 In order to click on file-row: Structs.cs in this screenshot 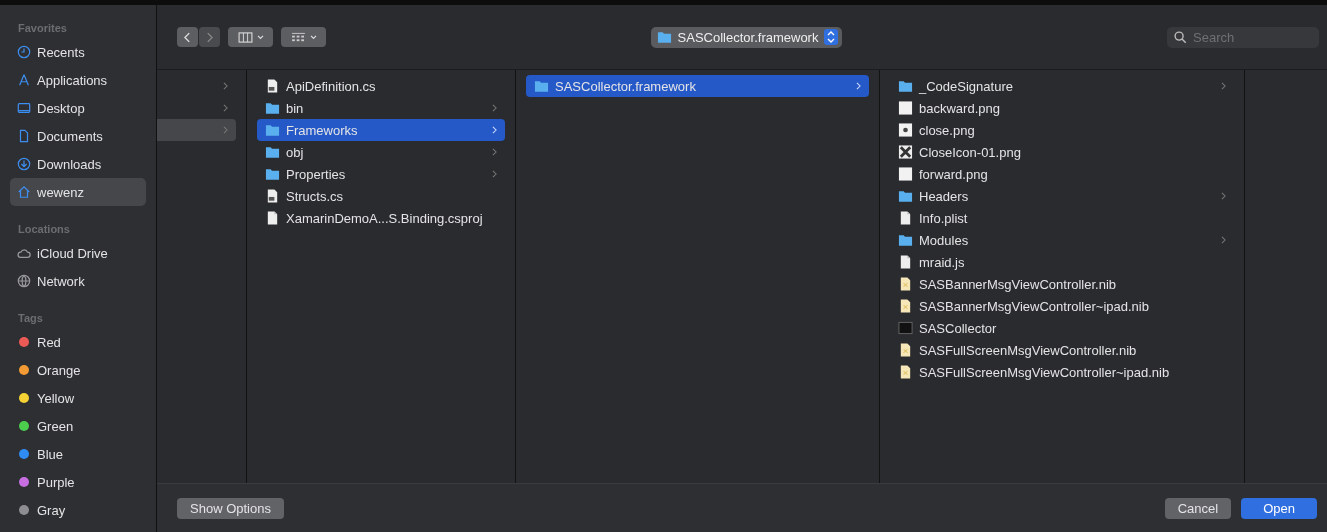, I will do `click(381, 196)`.